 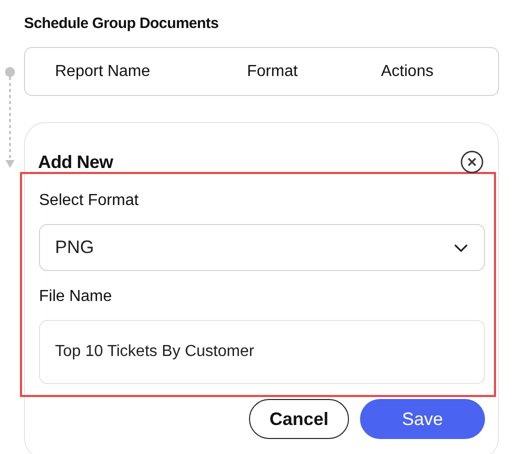 I want to click on format-select: PNG, so click(x=262, y=247).